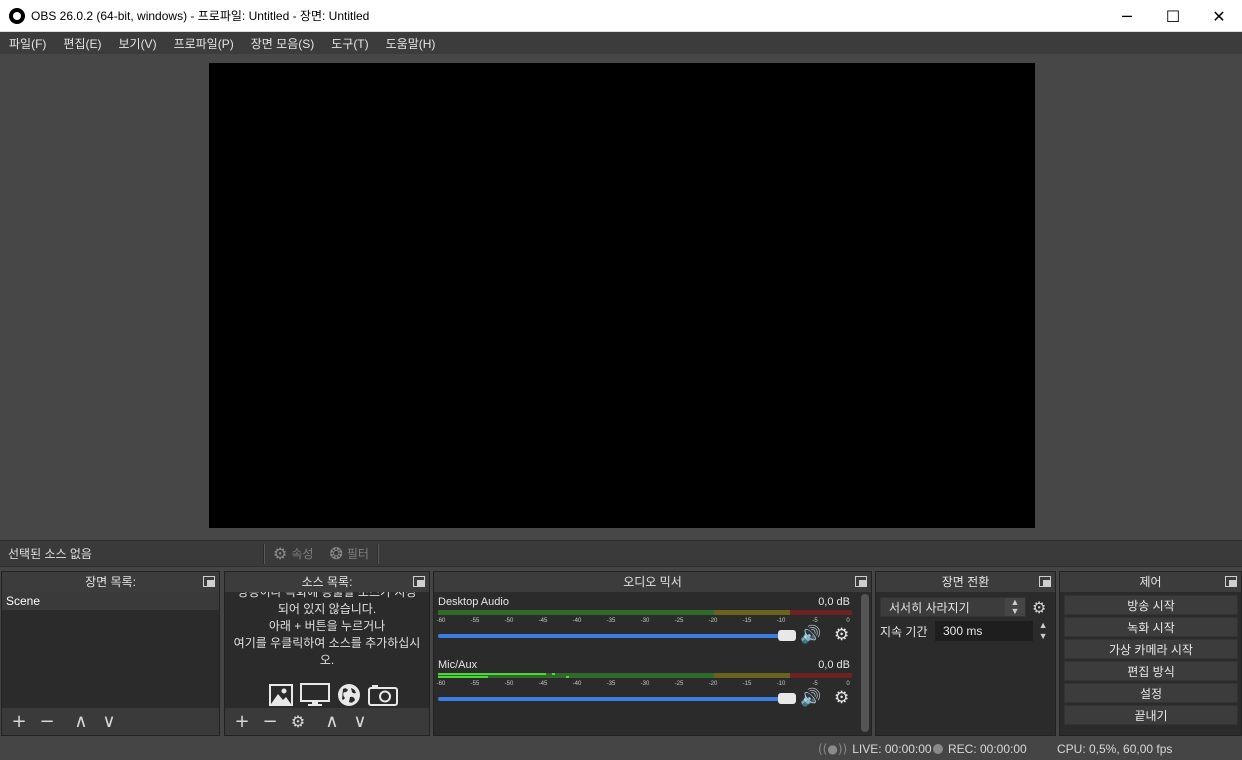 The width and height of the screenshot is (1242, 760). What do you see at coordinates (1219, 16) in the screenshot?
I see `close-button: ✕` at bounding box center [1219, 16].